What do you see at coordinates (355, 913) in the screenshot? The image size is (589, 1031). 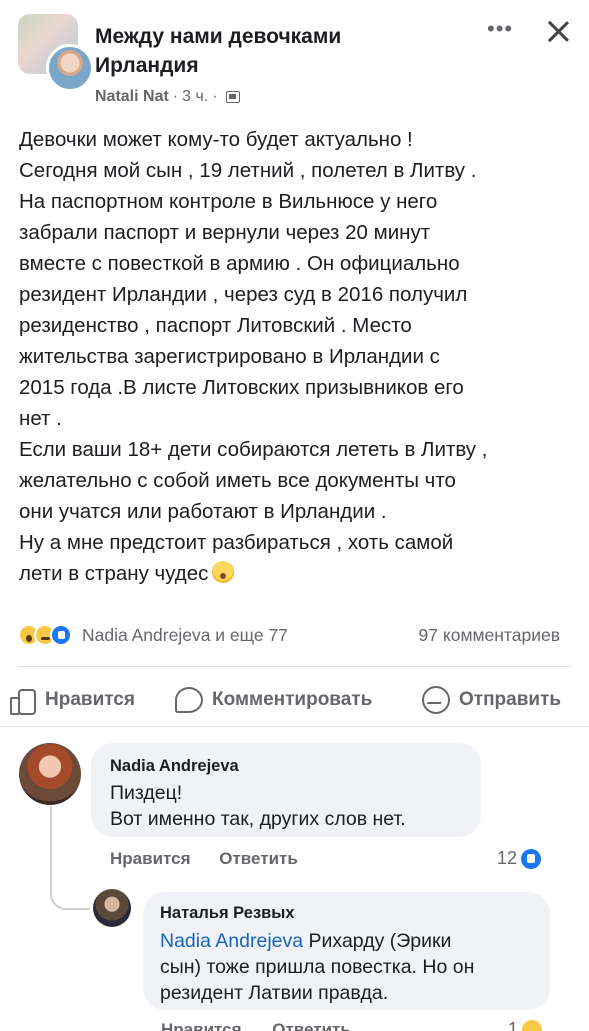 I see `commenter-name: Наталья Резвых` at bounding box center [355, 913].